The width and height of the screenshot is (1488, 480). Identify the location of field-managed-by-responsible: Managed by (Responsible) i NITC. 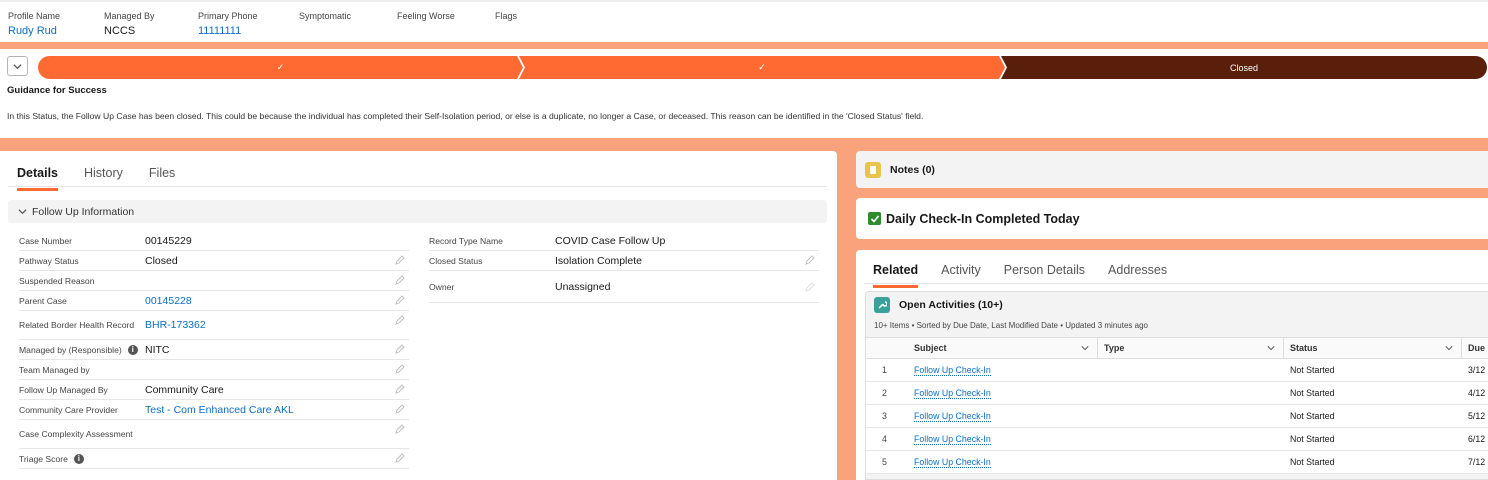
(214, 350).